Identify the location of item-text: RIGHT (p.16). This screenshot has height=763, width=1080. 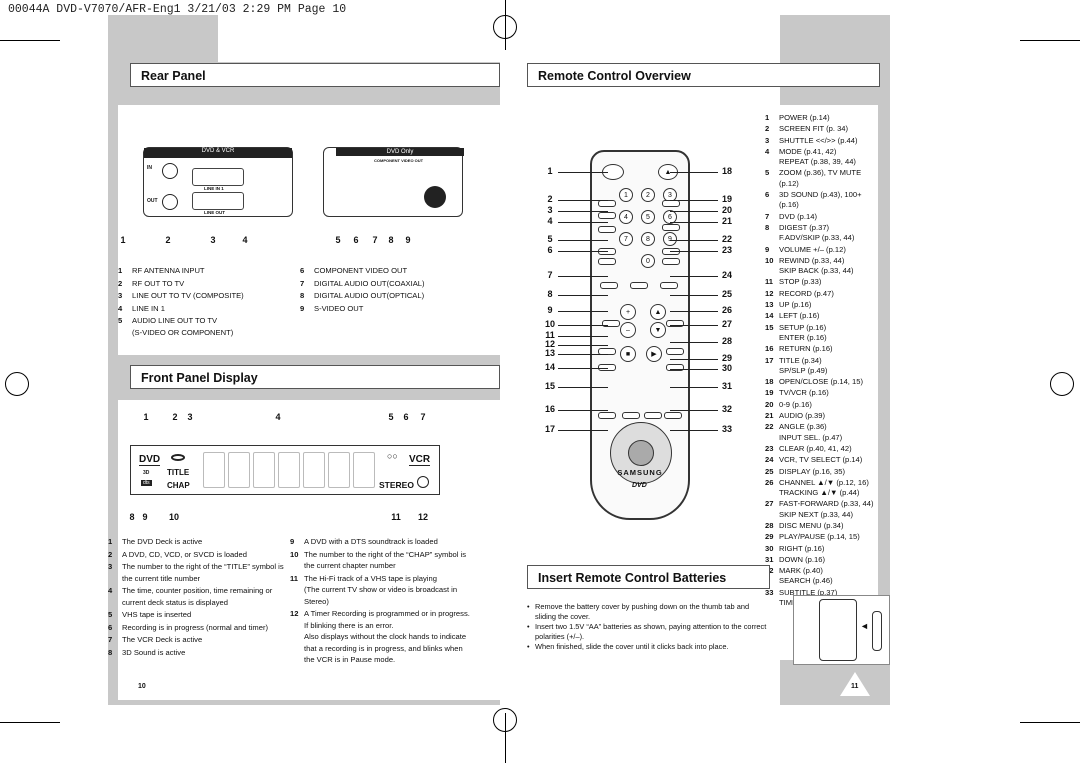
(802, 548).